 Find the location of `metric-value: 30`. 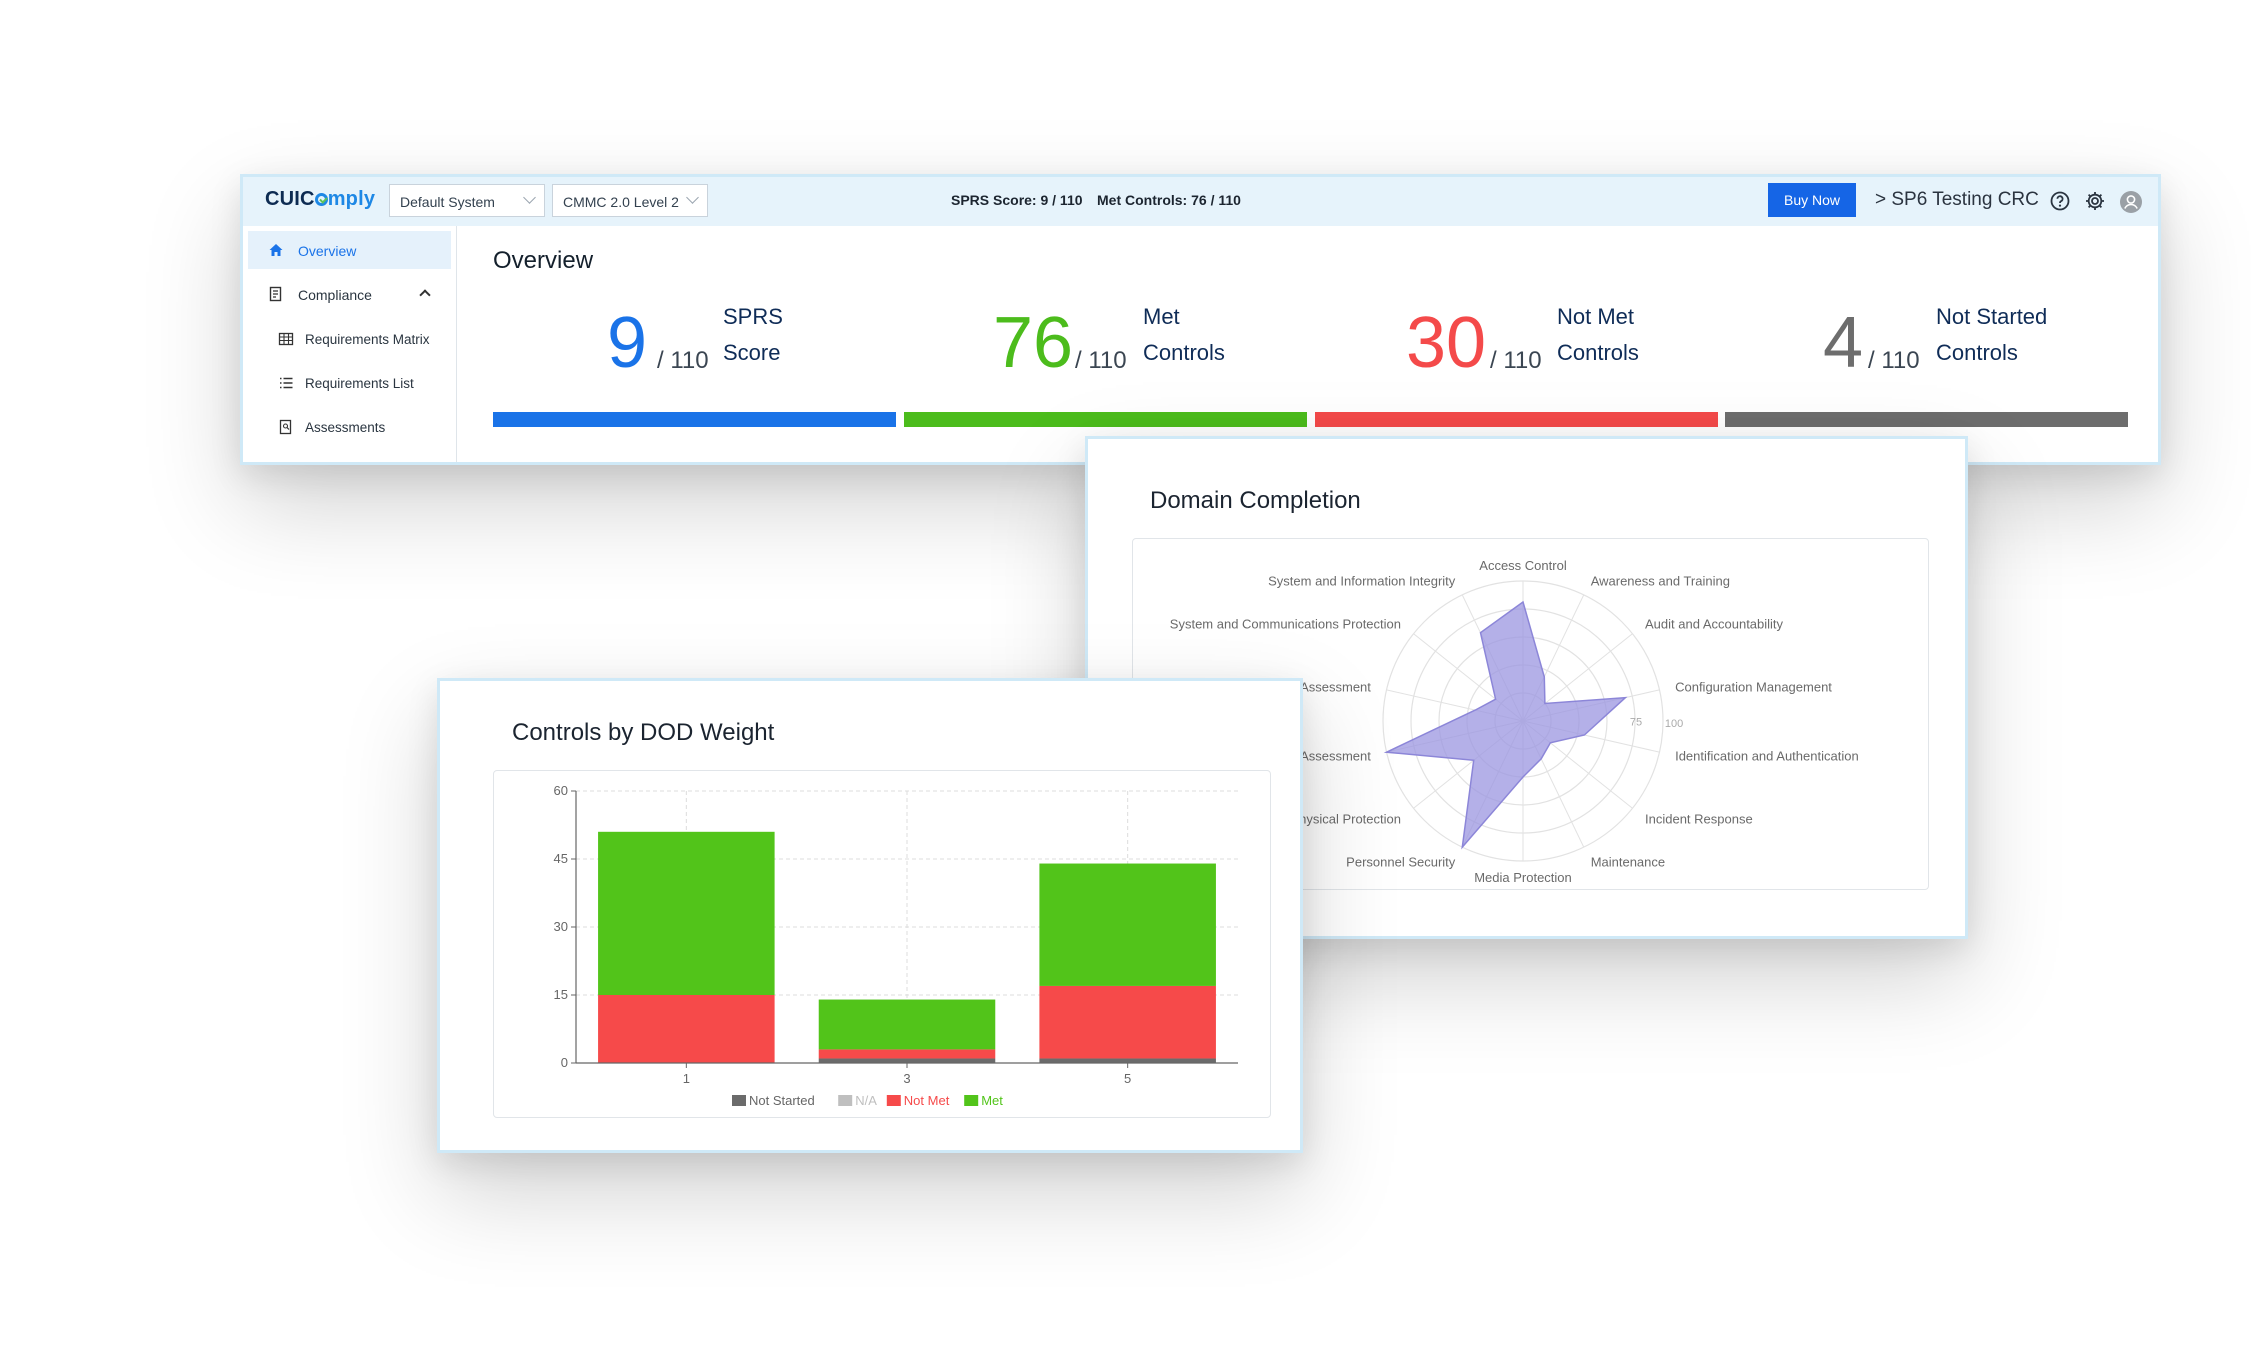

metric-value: 30 is located at coordinates (1446, 343).